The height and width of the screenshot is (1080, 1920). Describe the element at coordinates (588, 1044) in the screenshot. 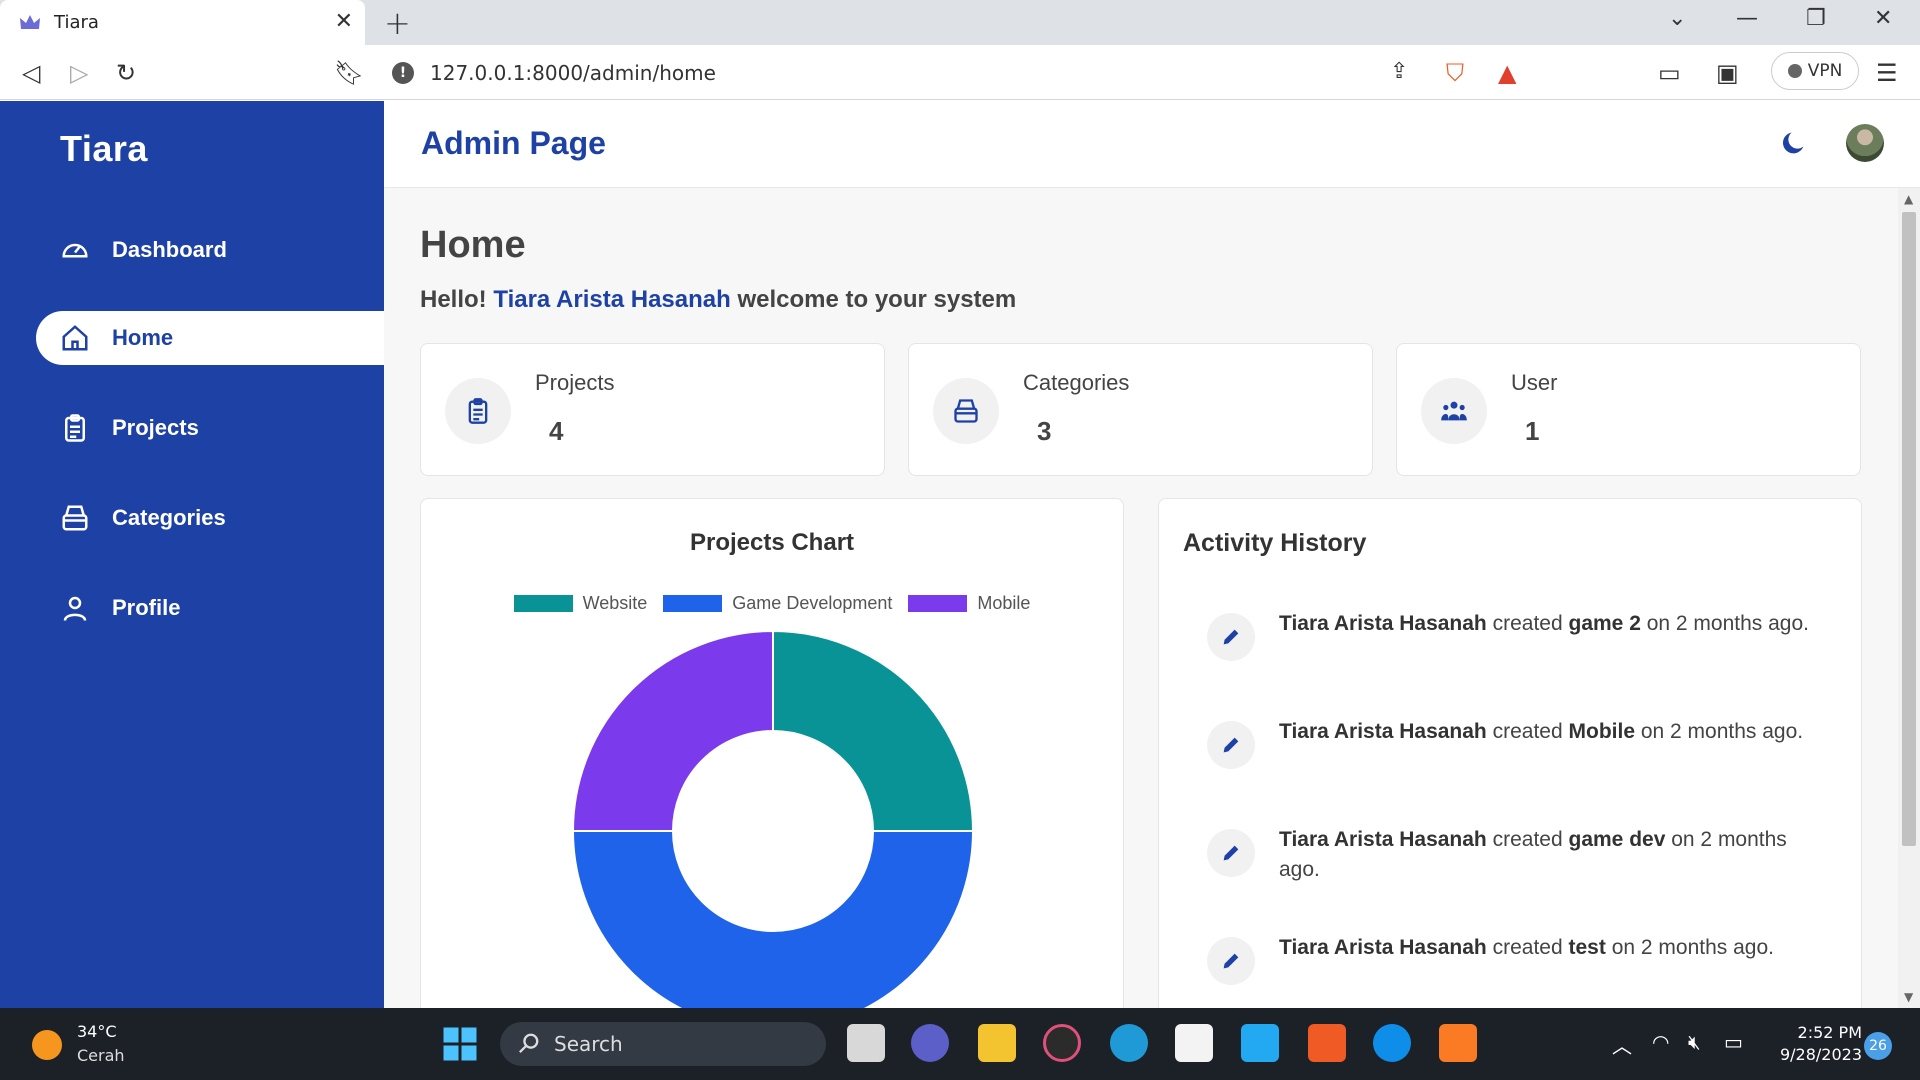

I see `search-label: Search` at that location.